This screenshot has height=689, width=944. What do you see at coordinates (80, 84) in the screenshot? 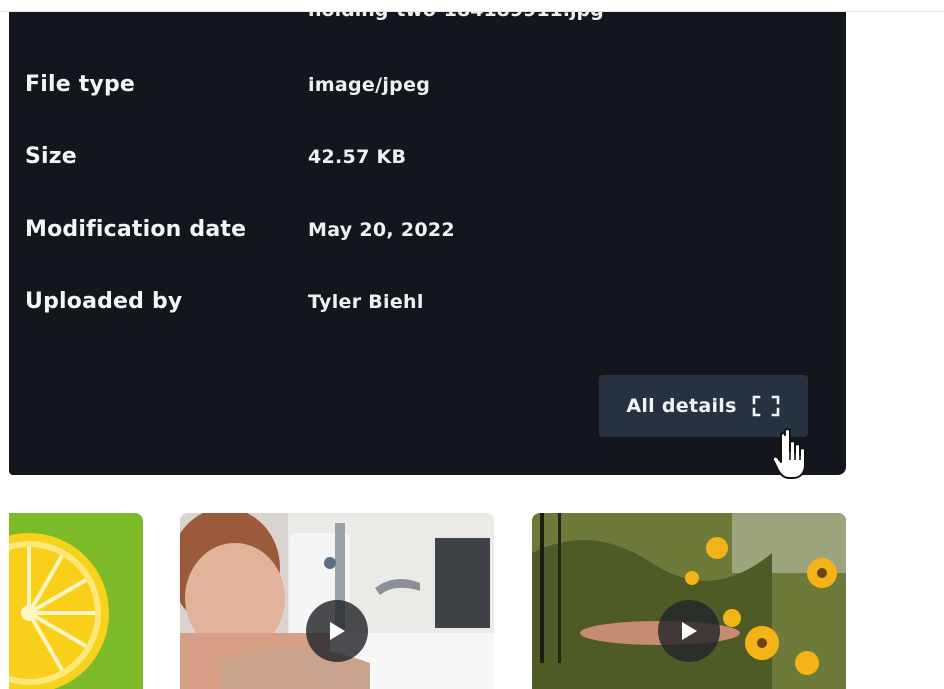
I see `file-type-label: File type` at bounding box center [80, 84].